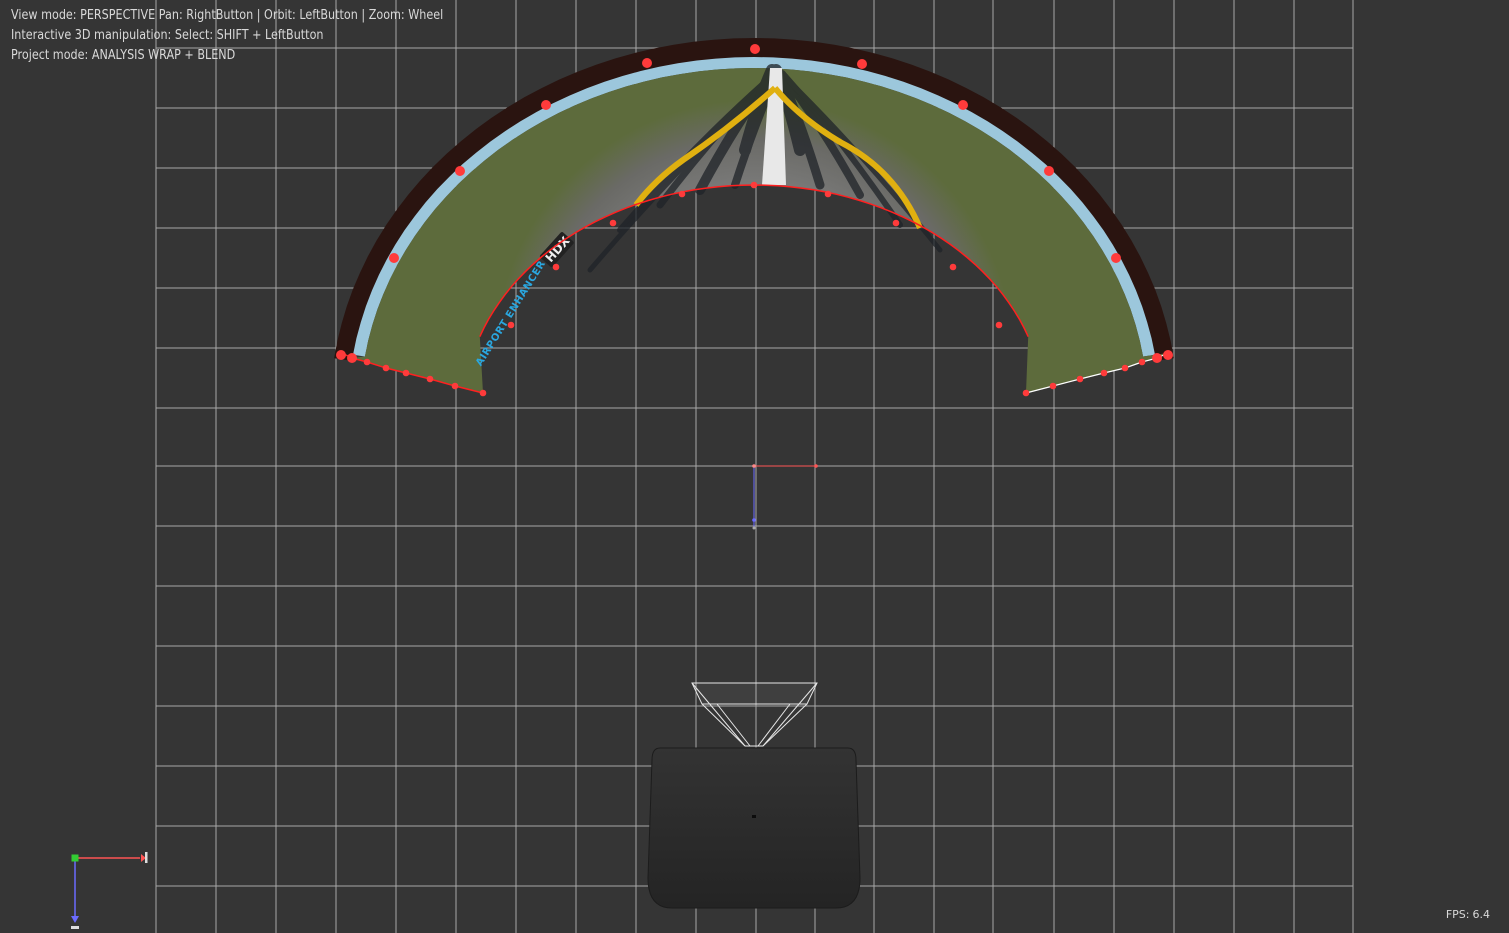 Image resolution: width=1509 pixels, height=933 pixels. Describe the element at coordinates (816, 466) in the screenshot. I see `gizmo-x-handle` at that location.